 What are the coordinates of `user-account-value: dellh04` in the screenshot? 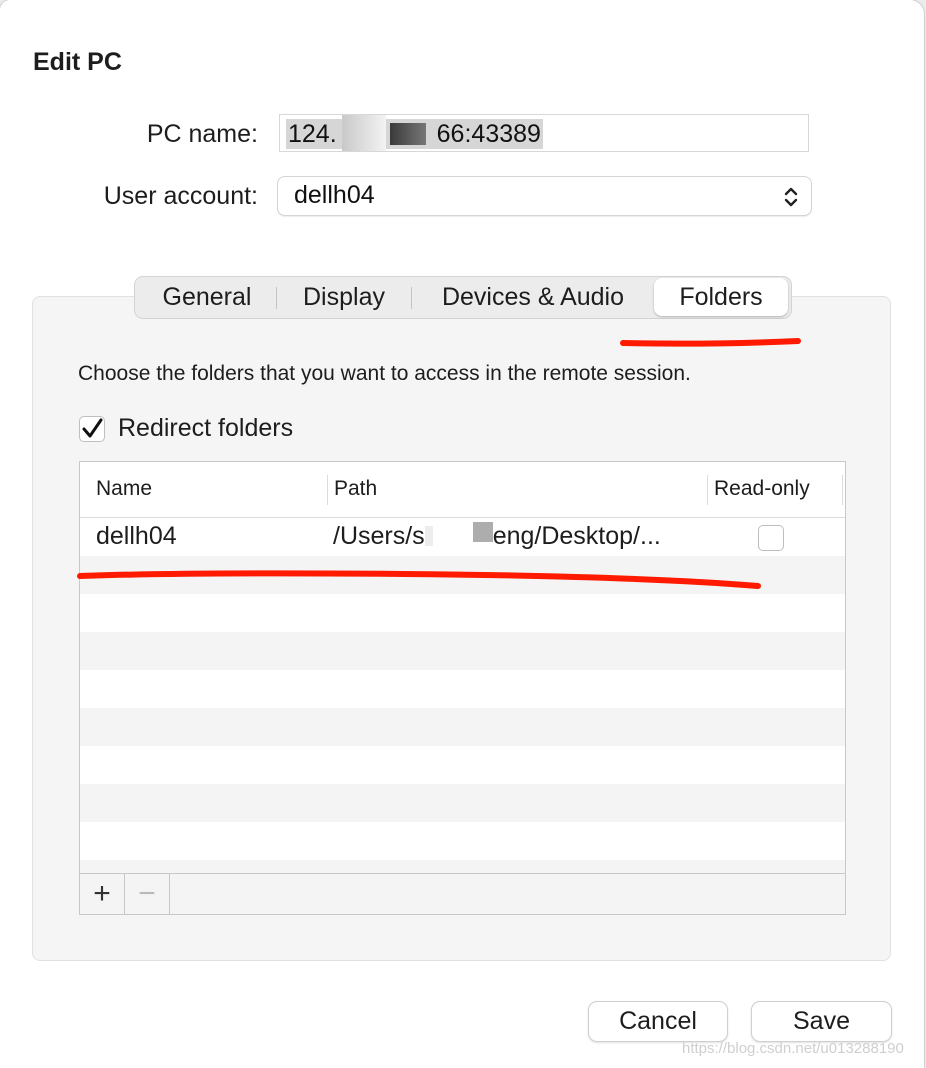 It's located at (334, 195).